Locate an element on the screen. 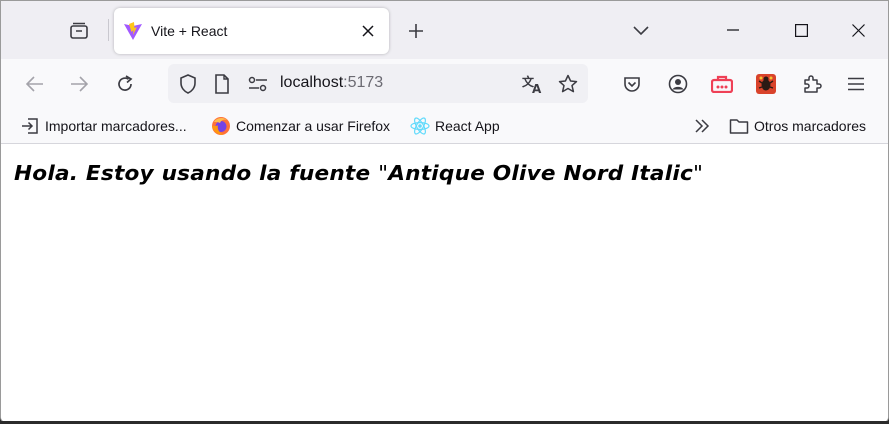  list-all-tabs-button is located at coordinates (641, 31).